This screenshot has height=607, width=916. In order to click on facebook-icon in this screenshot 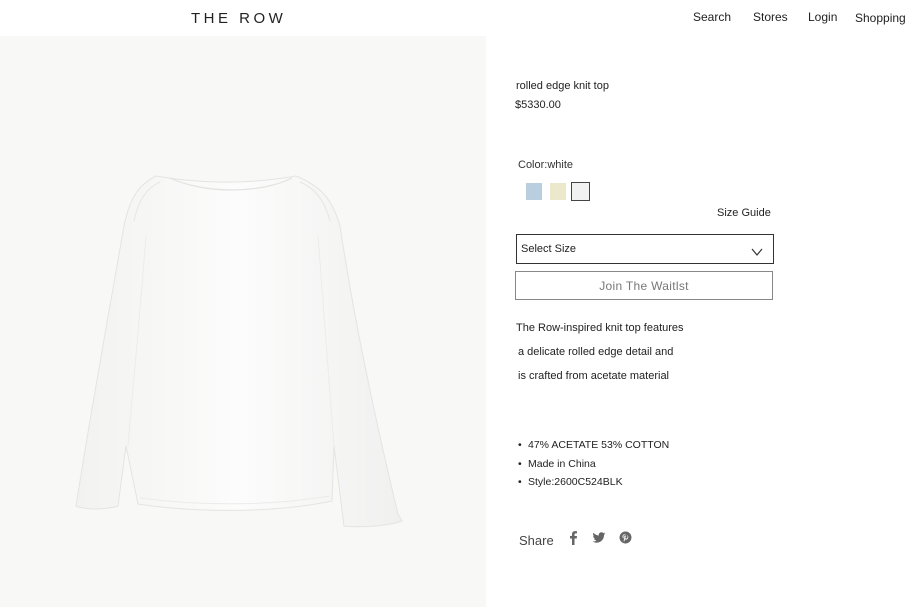, I will do `click(573, 540)`.